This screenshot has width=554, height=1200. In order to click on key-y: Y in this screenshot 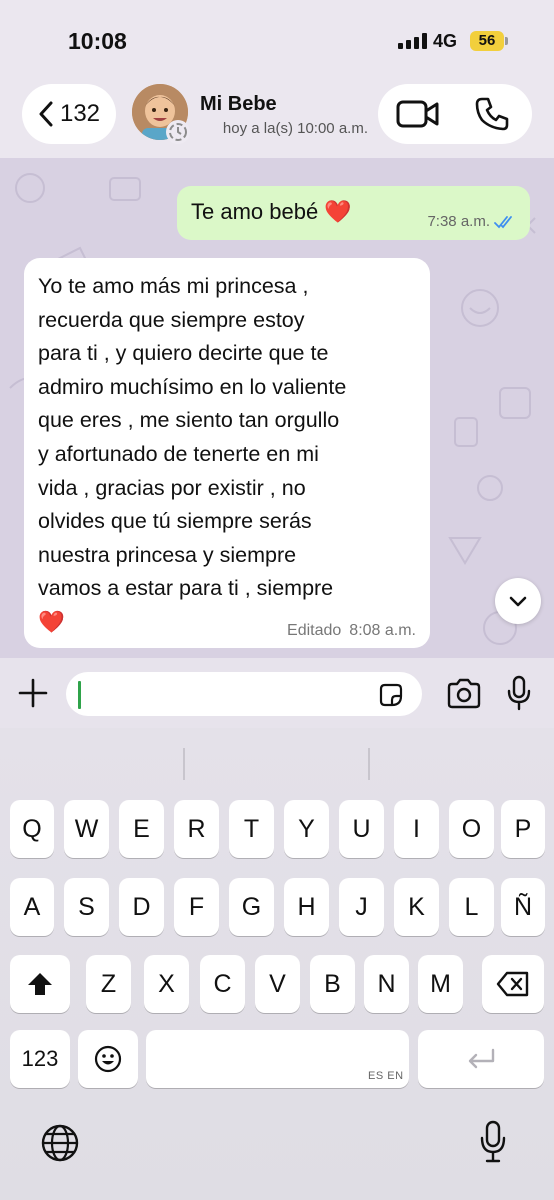, I will do `click(306, 829)`.